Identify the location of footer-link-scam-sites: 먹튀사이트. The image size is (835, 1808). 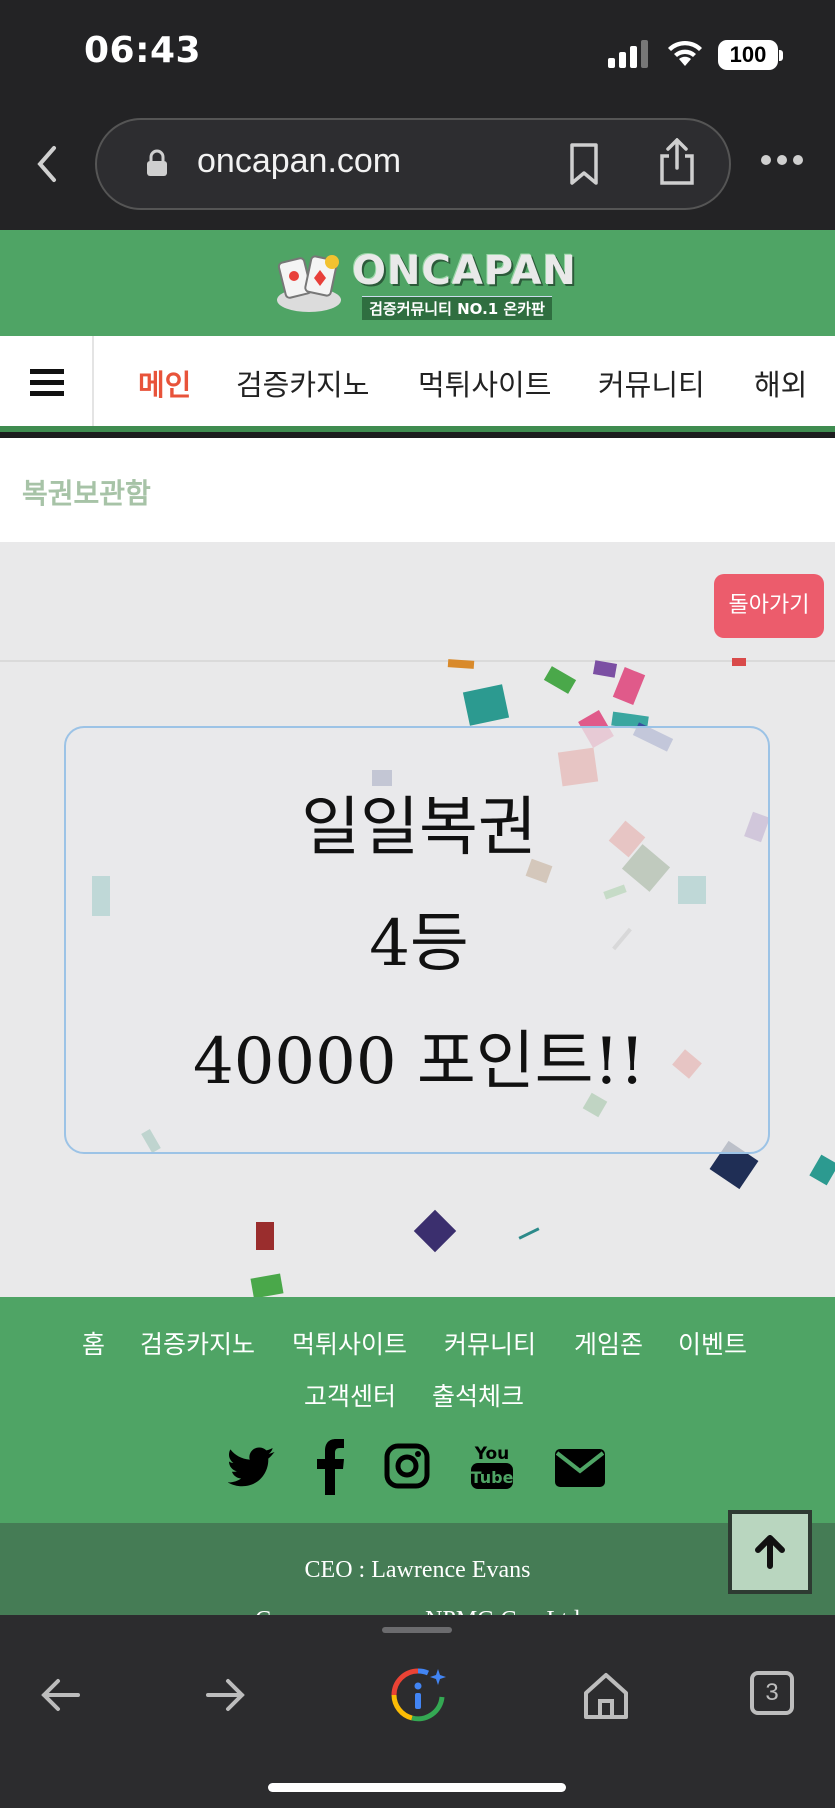
(349, 1343).